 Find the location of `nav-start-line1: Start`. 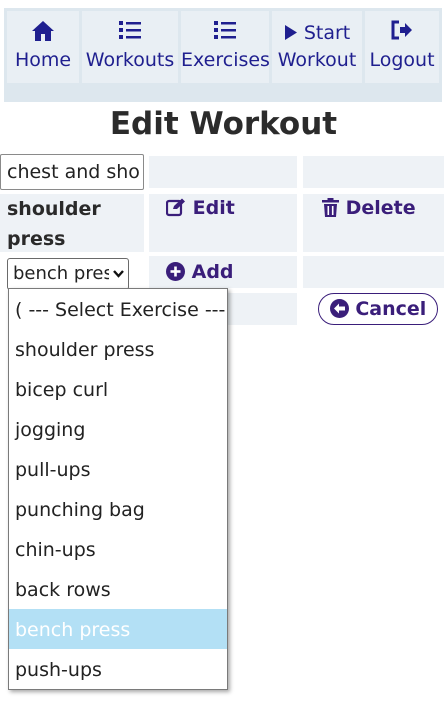

nav-start-line1: Start is located at coordinates (317, 33).